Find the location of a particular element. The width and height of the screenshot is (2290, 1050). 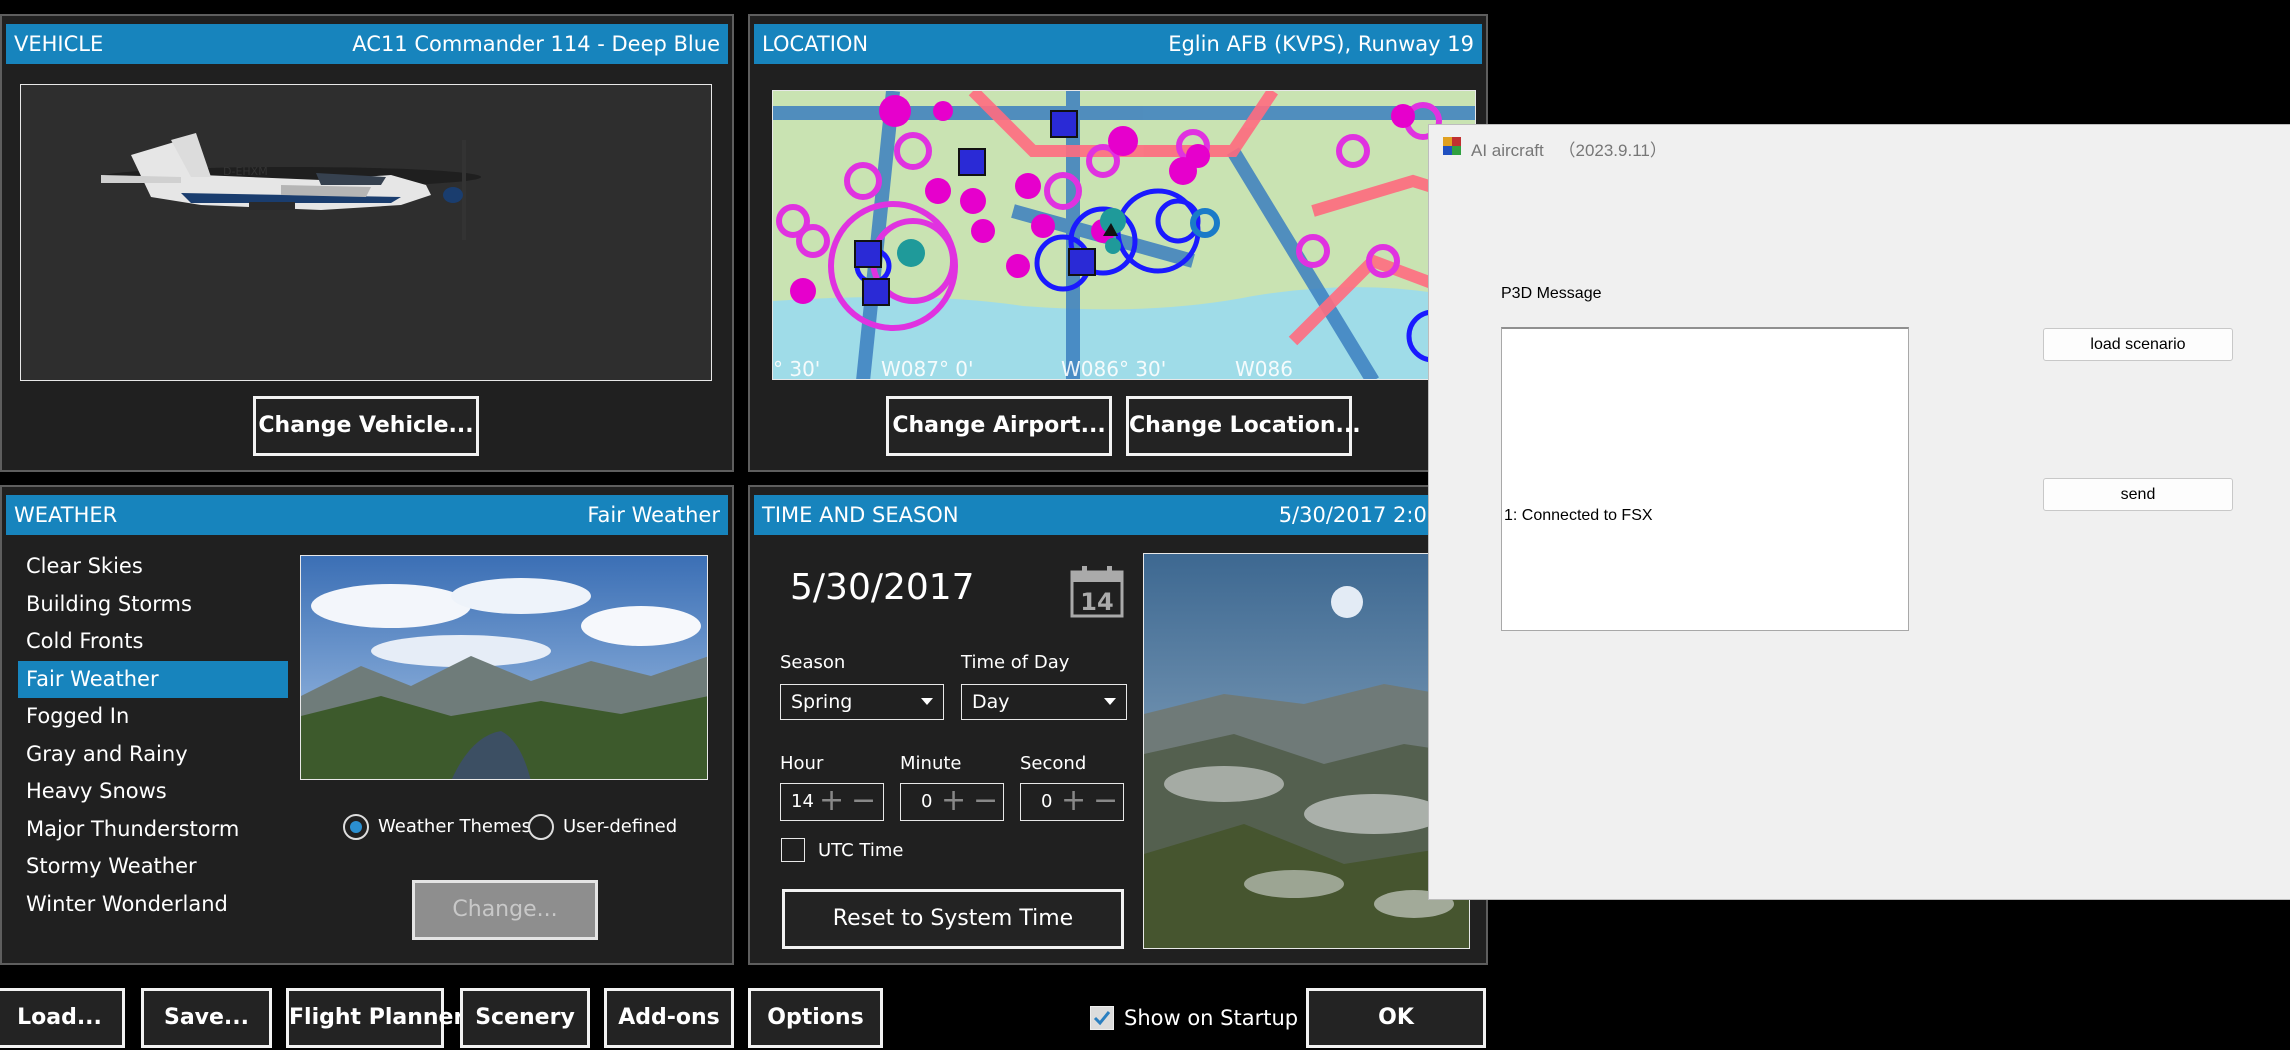

weather-preview-image is located at coordinates (504, 667).